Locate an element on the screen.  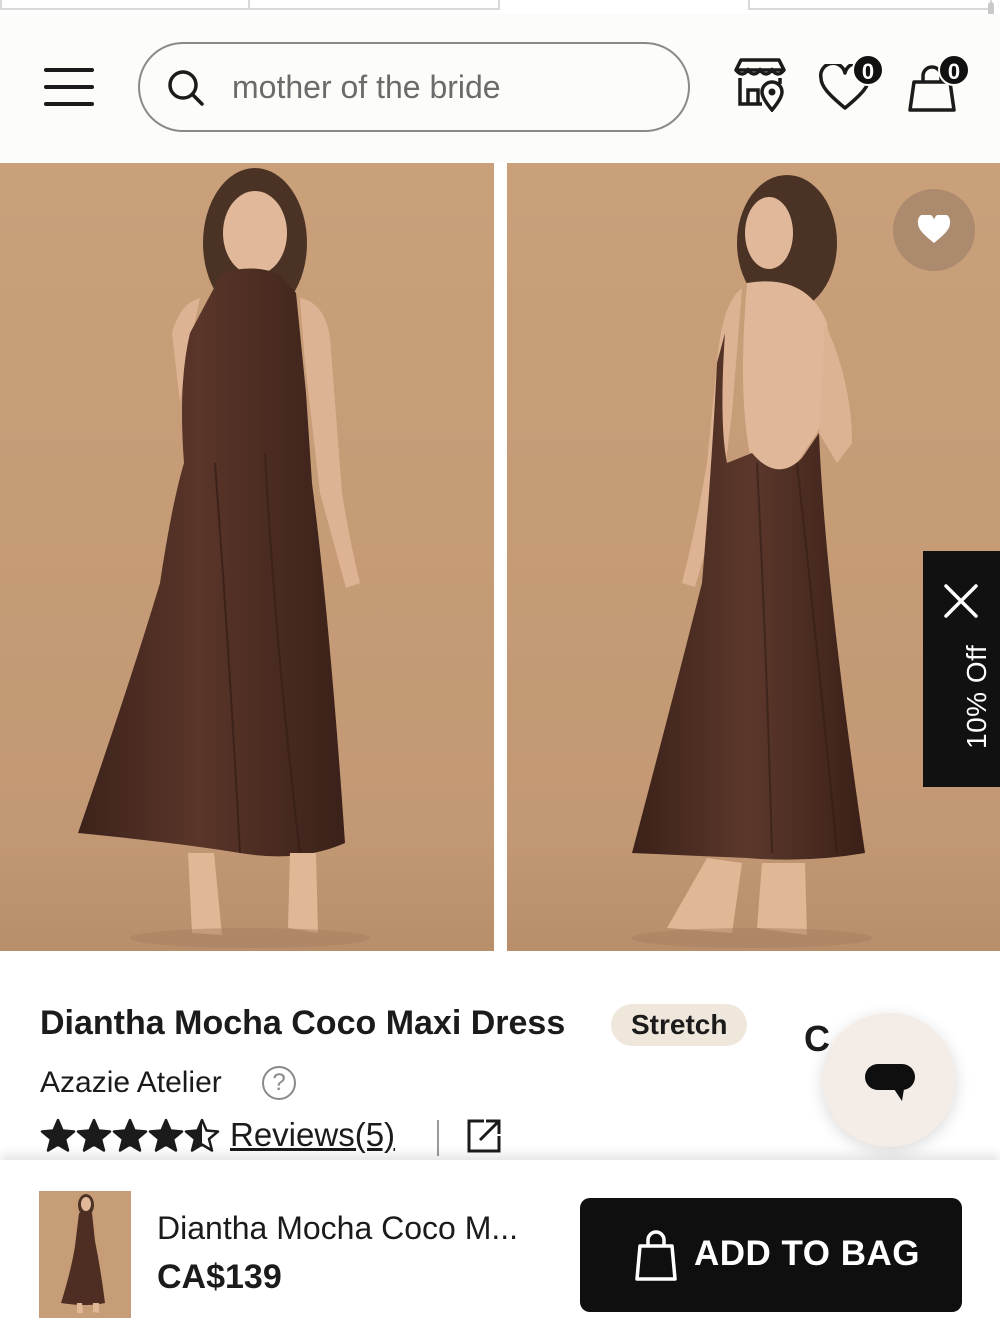
star-rating is located at coordinates (130, 1138).